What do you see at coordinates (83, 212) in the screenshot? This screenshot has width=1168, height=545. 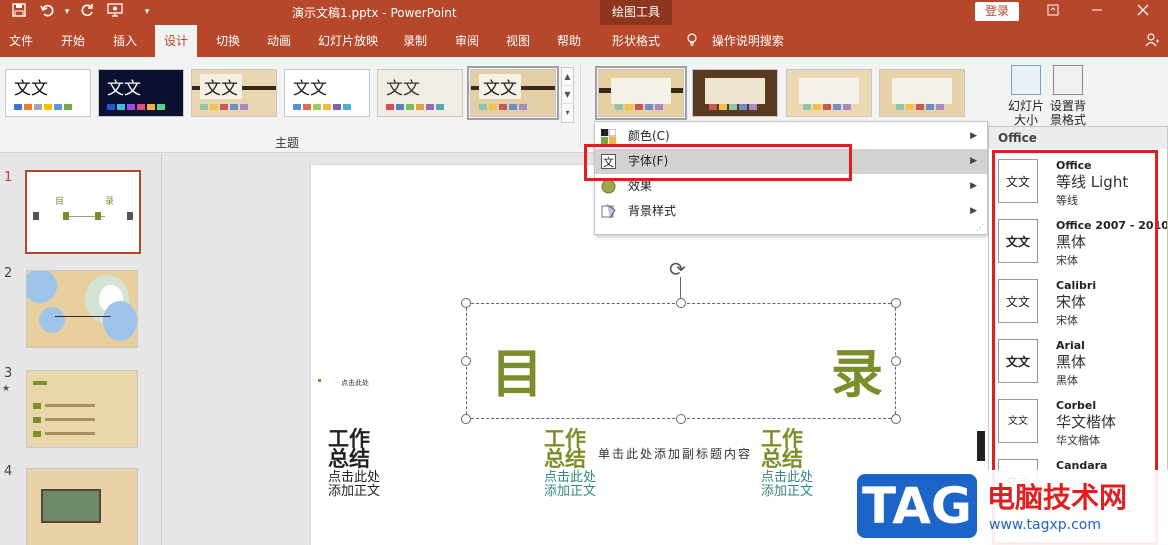 I see `slide-thumb-1: 目 录` at bounding box center [83, 212].